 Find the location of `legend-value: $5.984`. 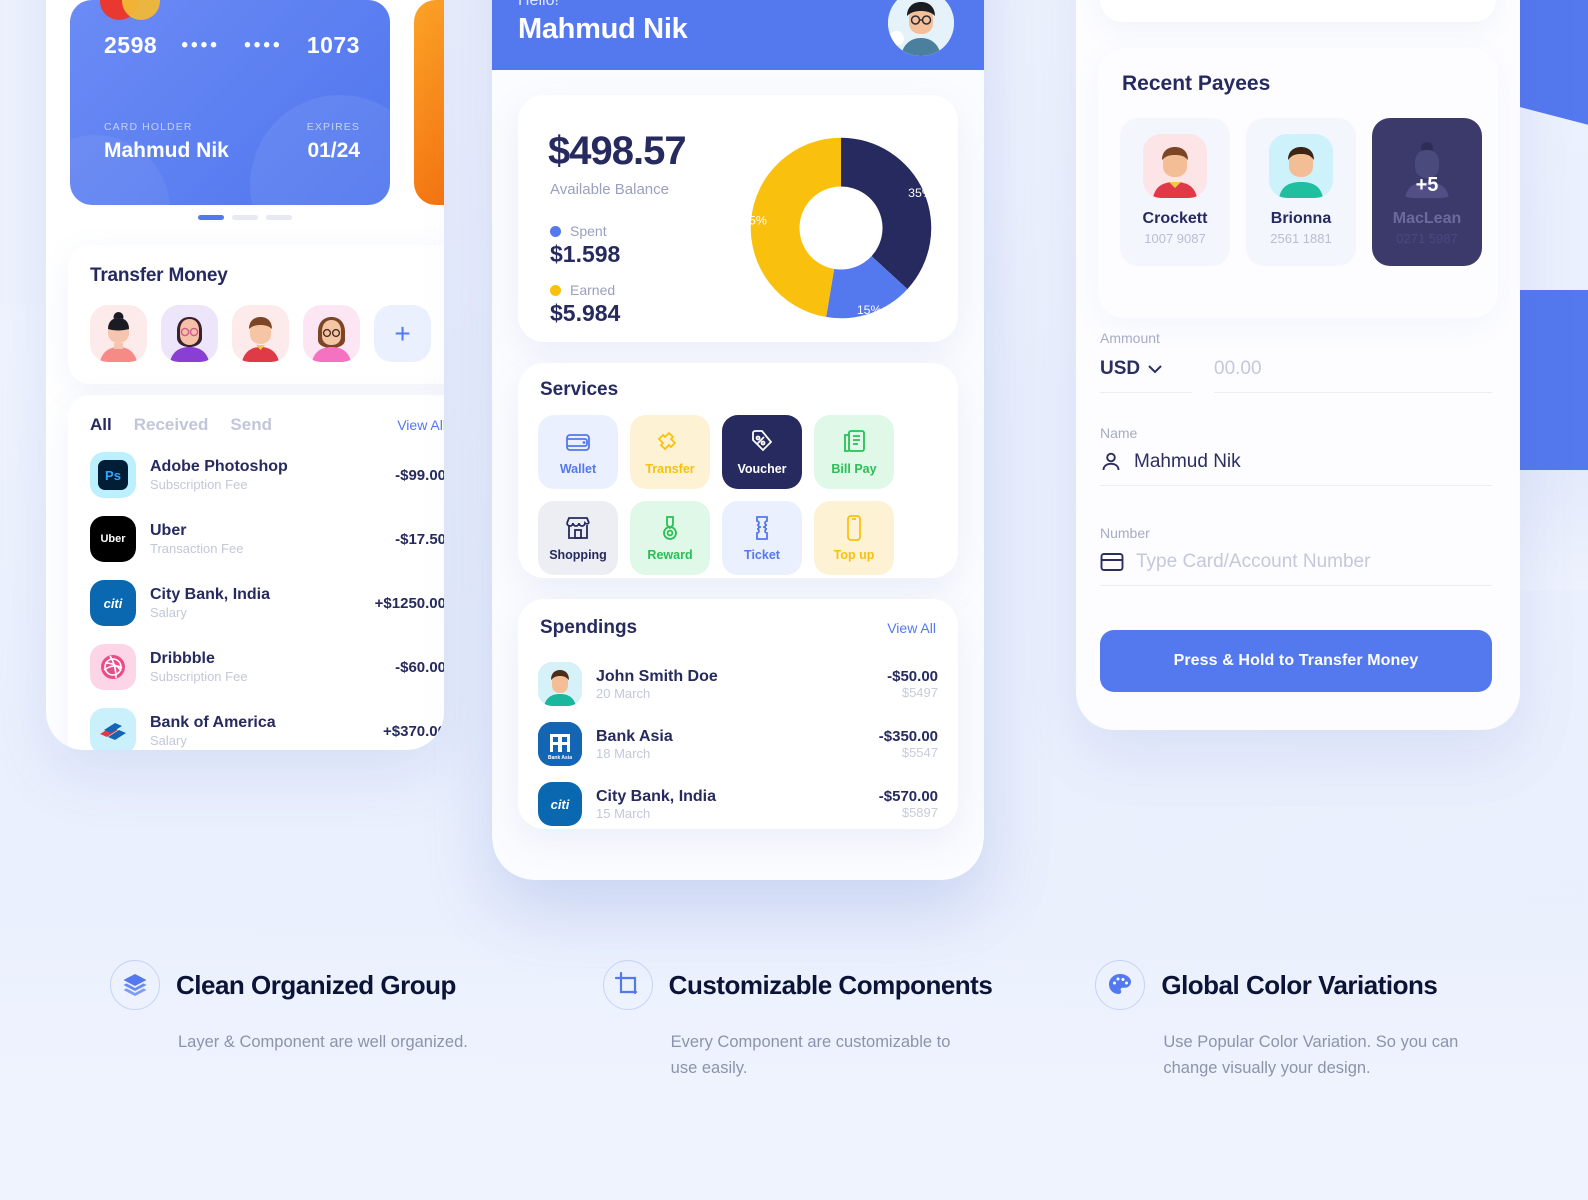

legend-value: $5.984 is located at coordinates (585, 313).